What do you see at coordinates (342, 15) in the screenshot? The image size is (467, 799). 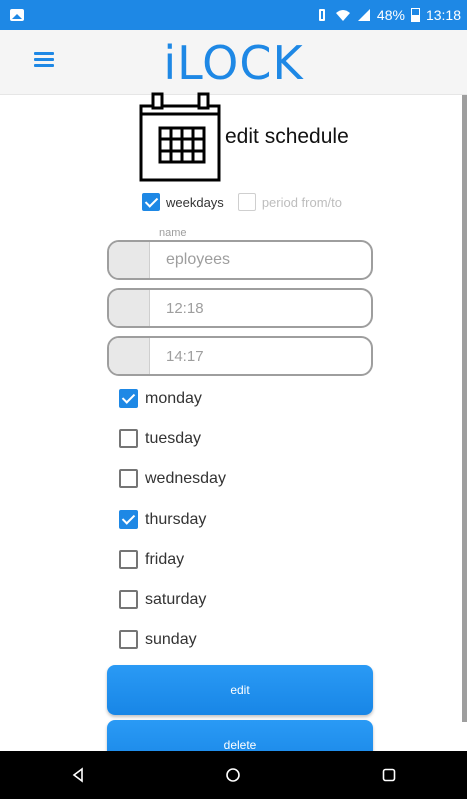 I see `wifi-icon` at bounding box center [342, 15].